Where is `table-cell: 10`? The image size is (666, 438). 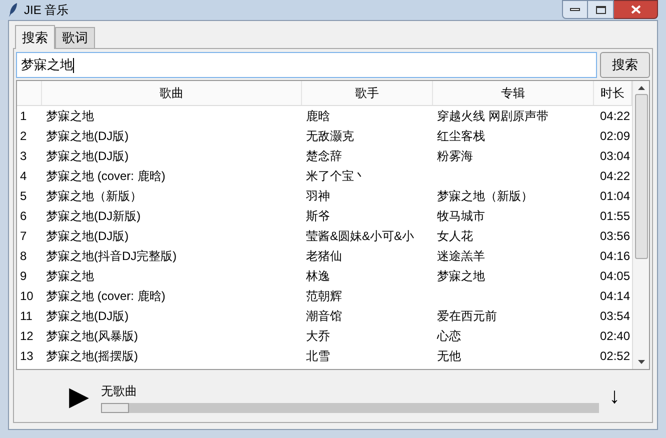
table-cell: 10 is located at coordinates (27, 296).